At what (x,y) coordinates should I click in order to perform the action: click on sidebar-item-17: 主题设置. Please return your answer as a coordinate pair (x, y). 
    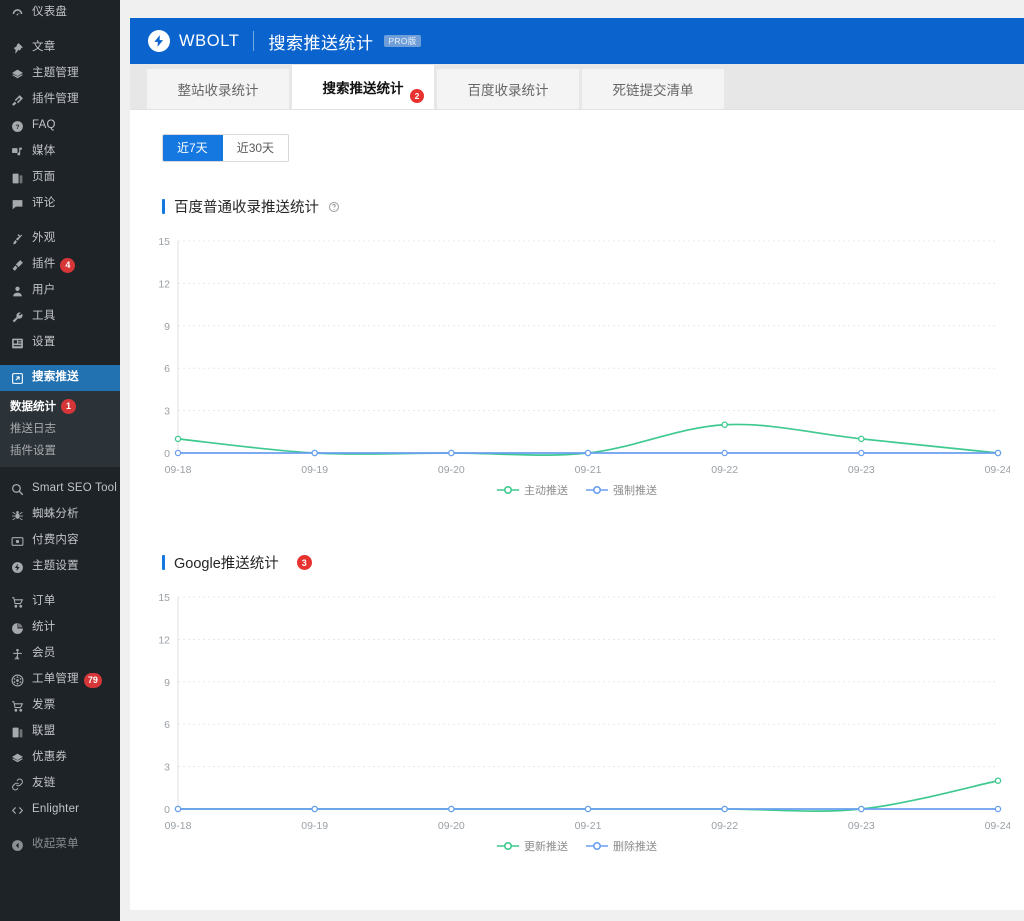
    Looking at the image, I should click on (60, 567).